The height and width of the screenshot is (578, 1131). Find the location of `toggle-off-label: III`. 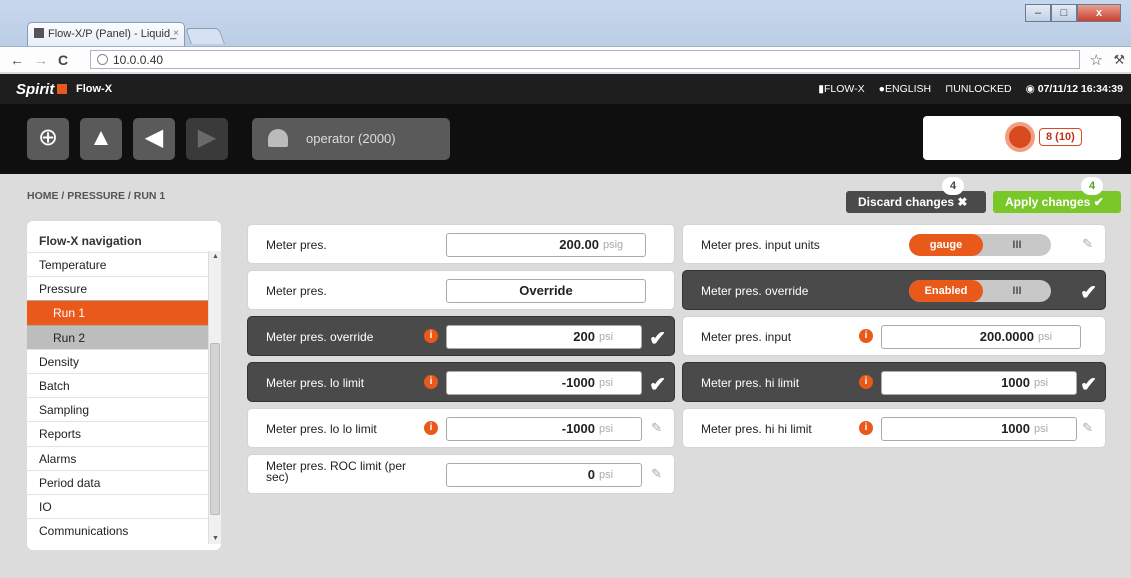

toggle-off-label: III is located at coordinates (1017, 245).